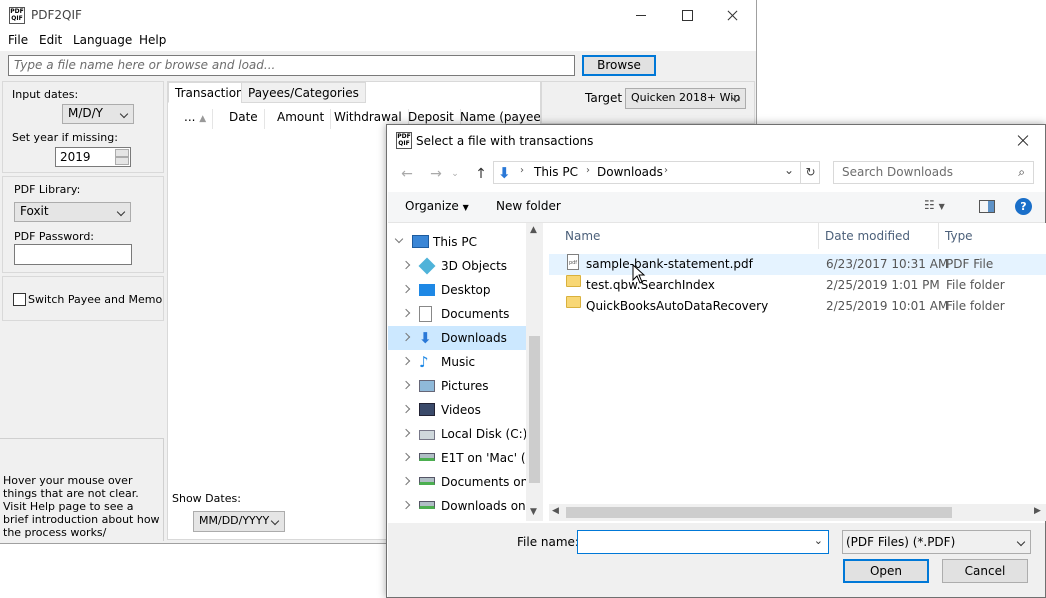  What do you see at coordinates (936, 542) in the screenshot?
I see `filetype-select: (PDF Files) (*.PDF)` at bounding box center [936, 542].